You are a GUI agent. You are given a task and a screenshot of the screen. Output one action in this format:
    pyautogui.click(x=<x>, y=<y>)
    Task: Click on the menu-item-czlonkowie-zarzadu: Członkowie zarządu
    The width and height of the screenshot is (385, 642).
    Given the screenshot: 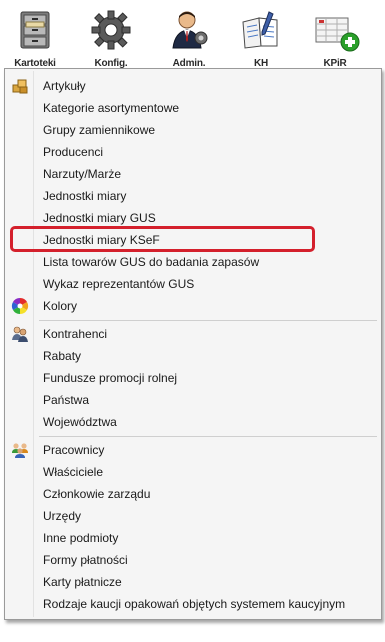 What is the action you would take?
    pyautogui.click(x=193, y=494)
    